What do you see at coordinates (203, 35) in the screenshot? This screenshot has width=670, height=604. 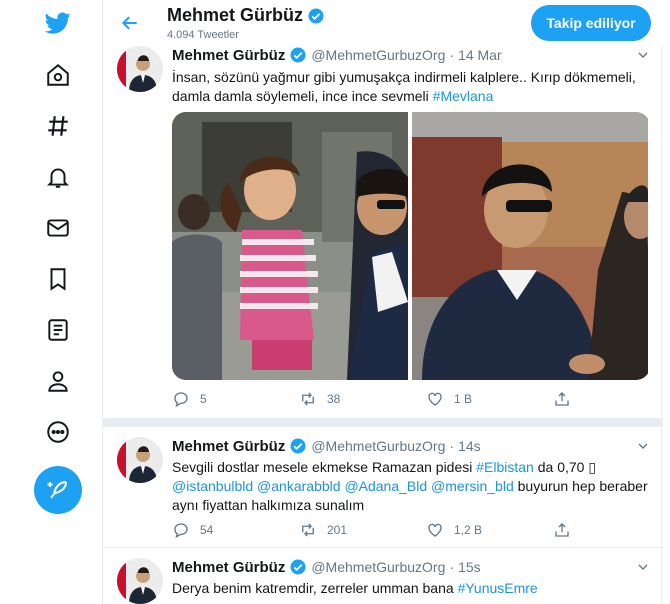 I see `tweet-count: 4.094 Tweetler` at bounding box center [203, 35].